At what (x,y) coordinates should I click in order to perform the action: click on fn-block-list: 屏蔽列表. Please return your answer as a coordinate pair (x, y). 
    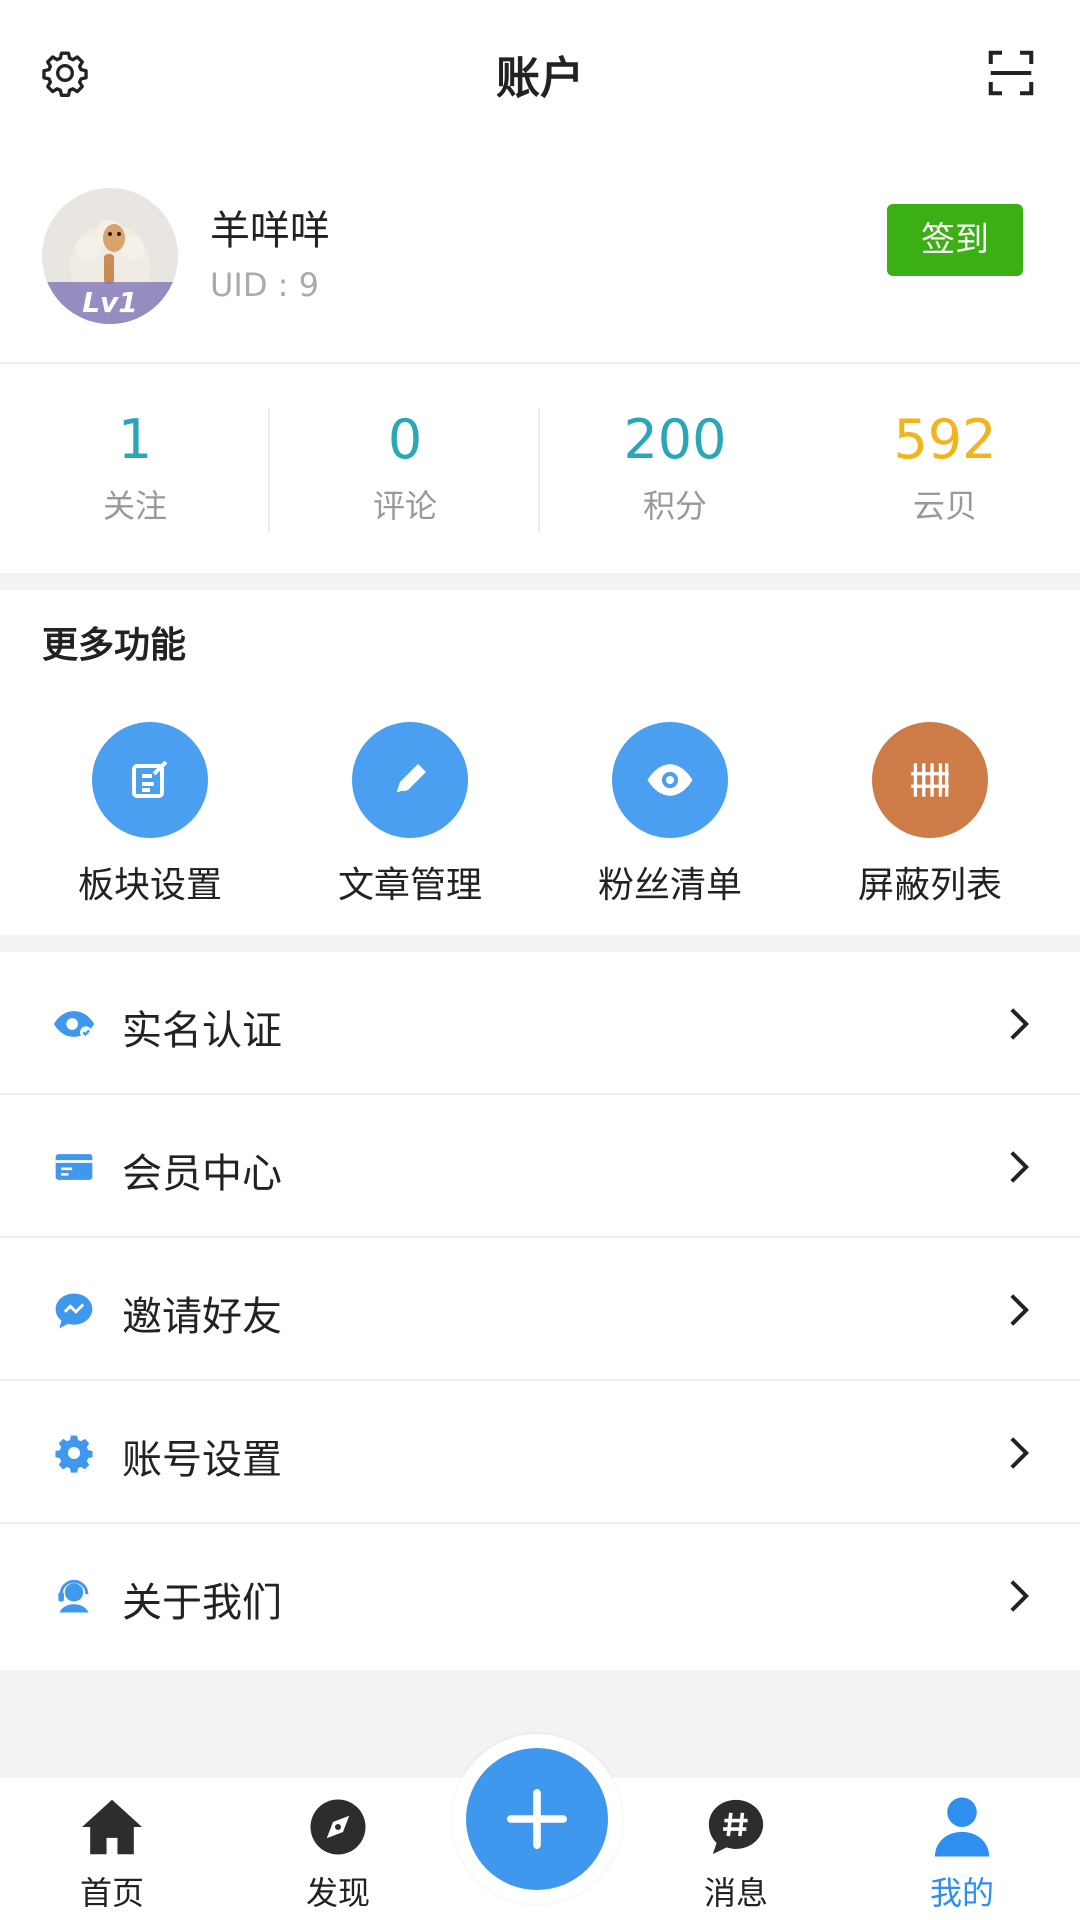
    Looking at the image, I should click on (930, 815).